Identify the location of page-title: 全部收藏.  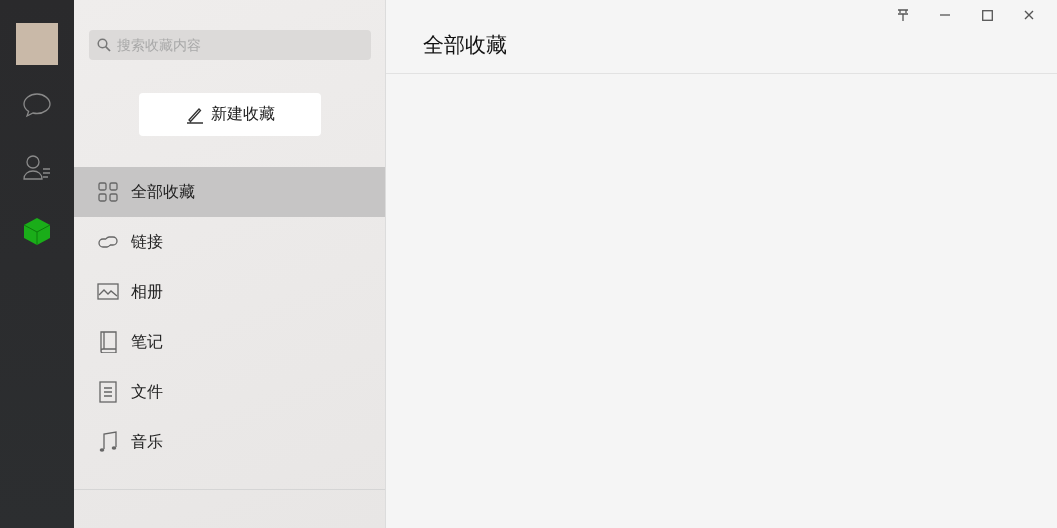
(465, 45).